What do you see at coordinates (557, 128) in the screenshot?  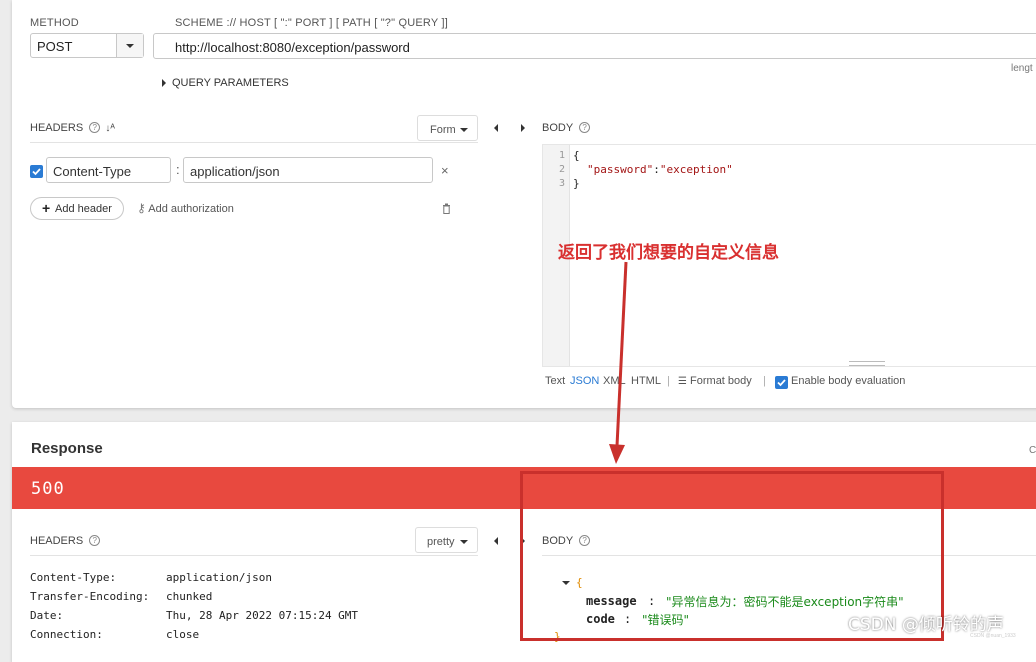 I see `body-label: BODY` at bounding box center [557, 128].